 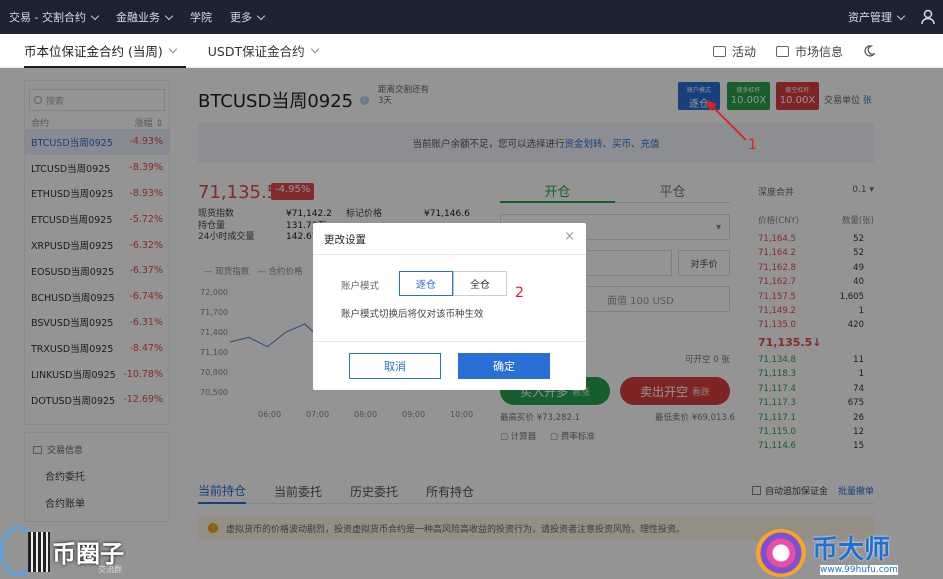 What do you see at coordinates (809, 51) in the screenshot?
I see `market-info-link: 市场信息` at bounding box center [809, 51].